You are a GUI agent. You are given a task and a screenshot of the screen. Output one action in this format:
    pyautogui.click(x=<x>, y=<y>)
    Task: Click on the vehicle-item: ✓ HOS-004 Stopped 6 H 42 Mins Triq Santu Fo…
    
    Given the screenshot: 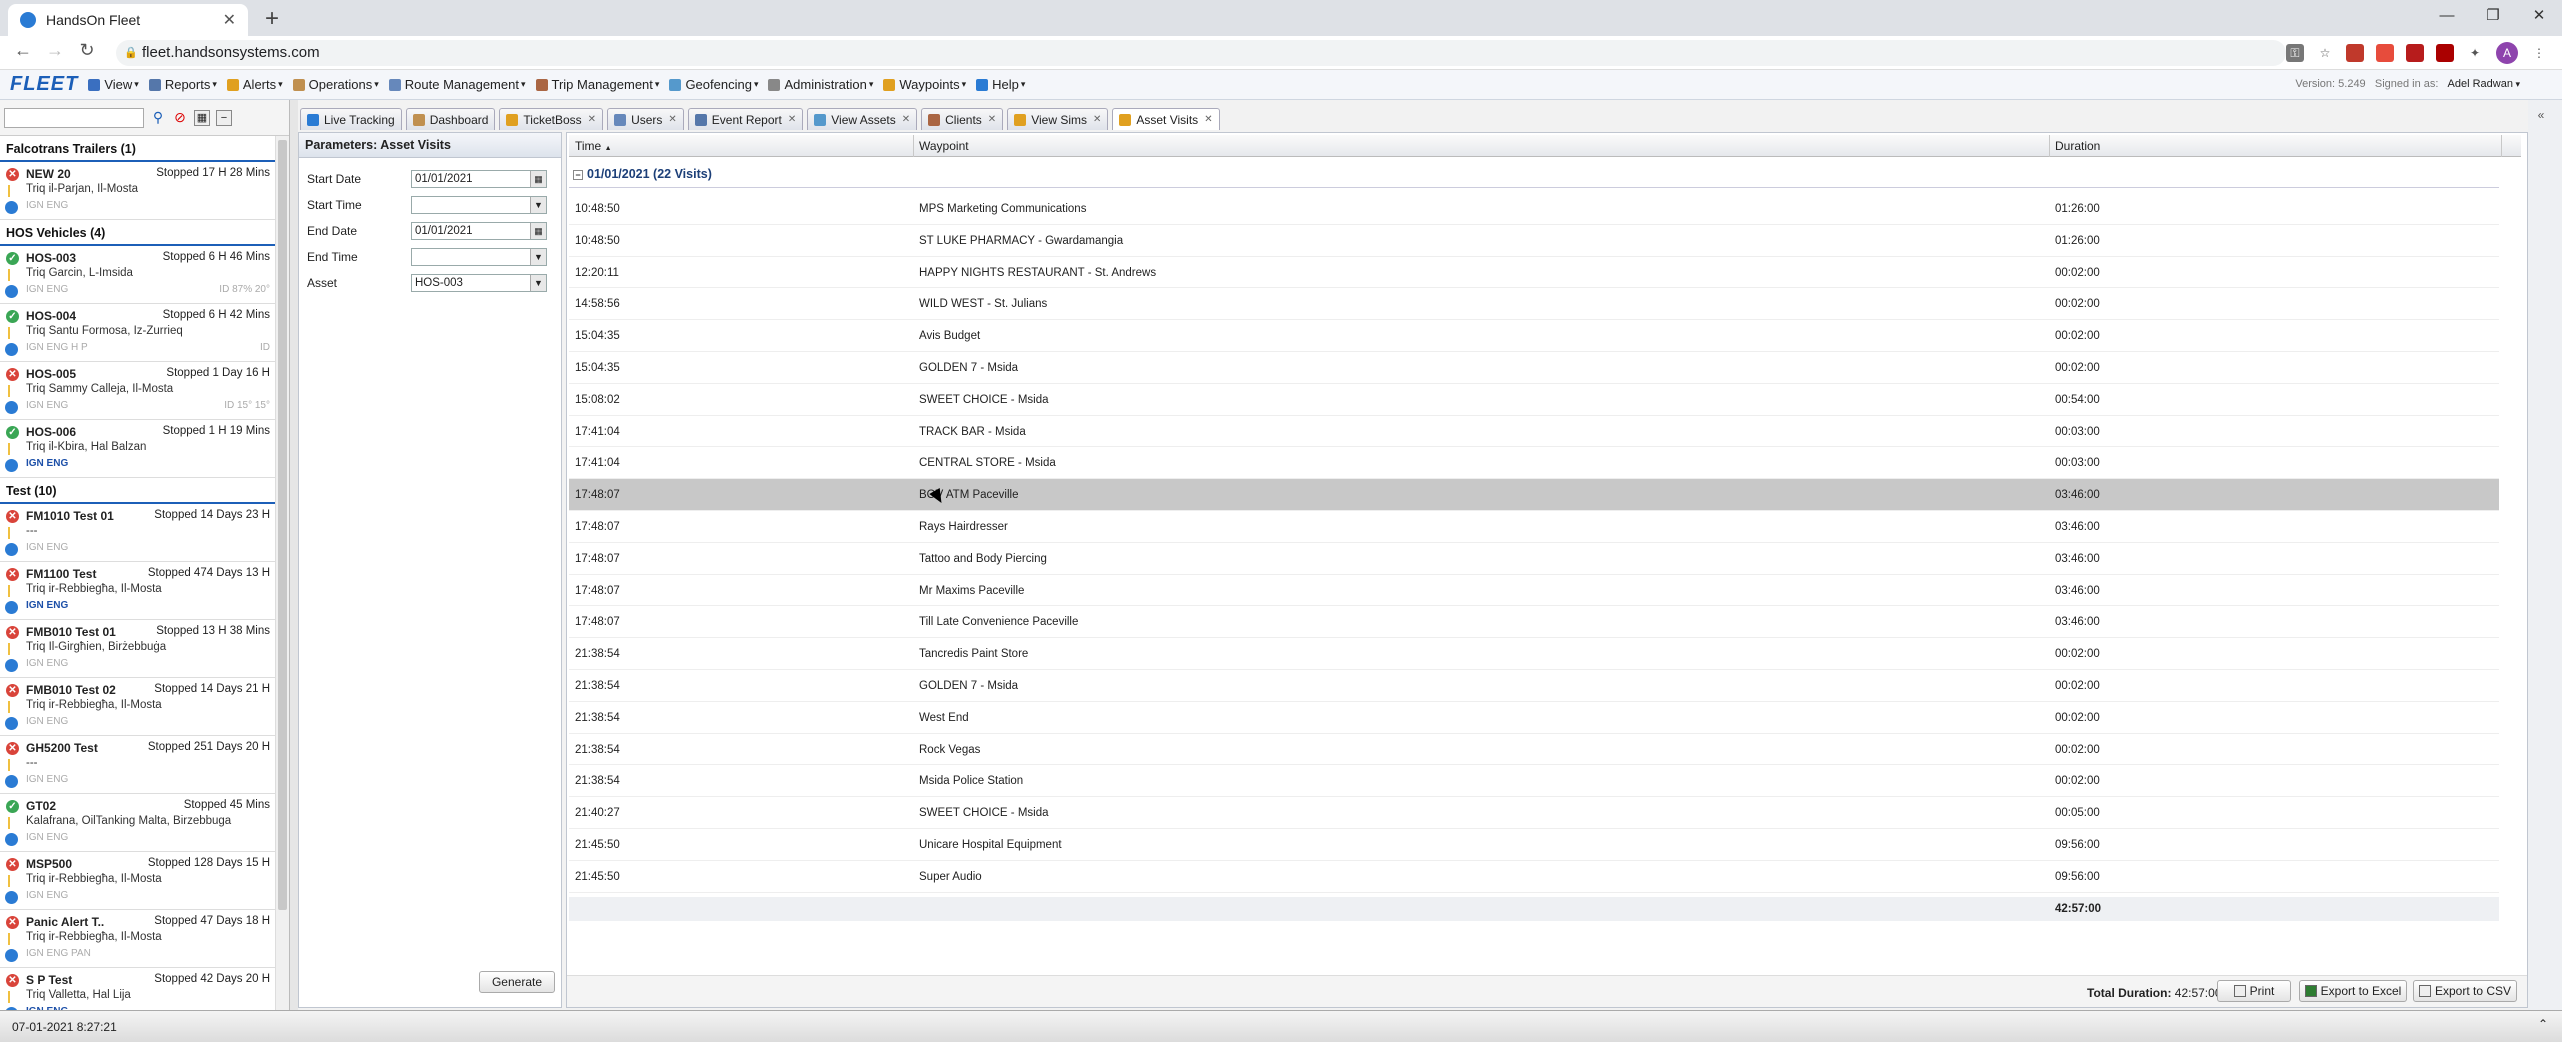 What is the action you would take?
    pyautogui.click(x=138, y=333)
    